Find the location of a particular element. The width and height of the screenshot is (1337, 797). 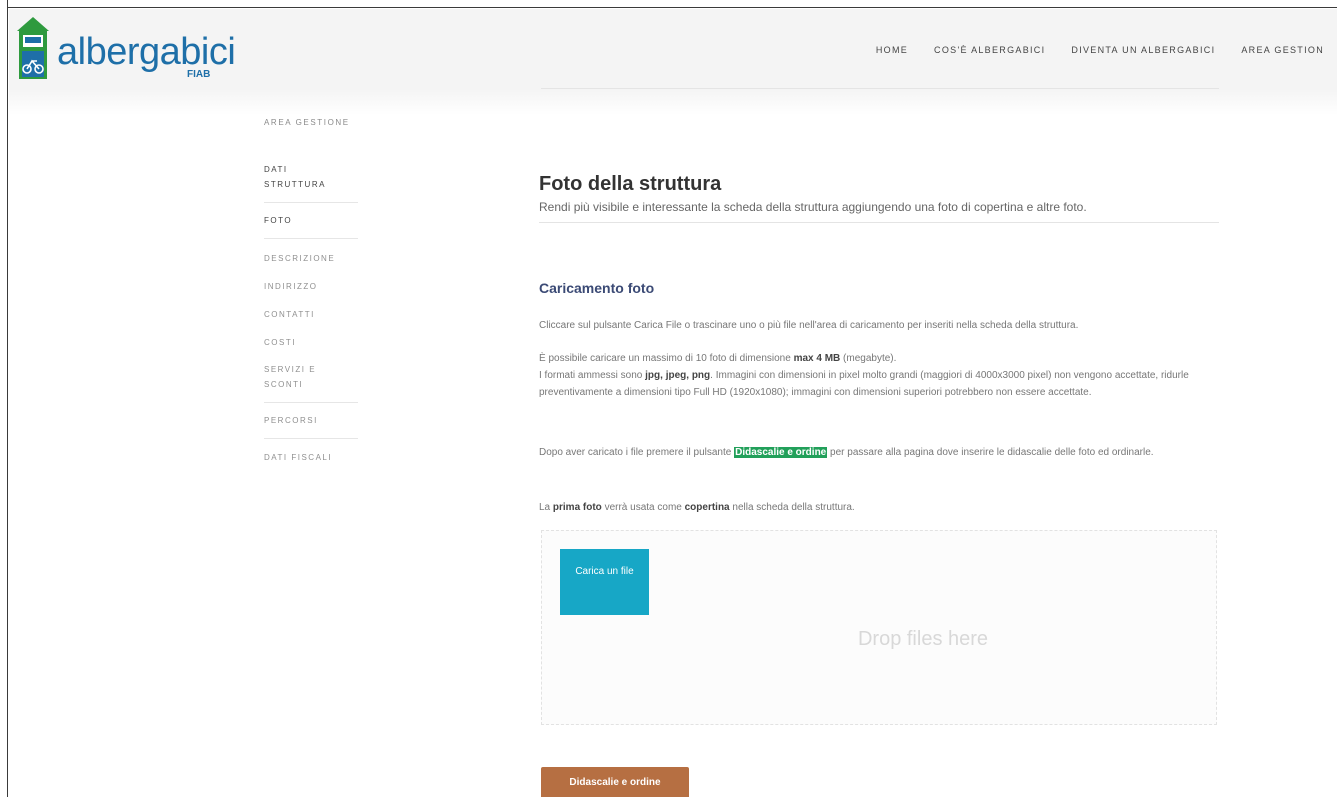

window-frame-top is located at coordinates (668, 4).